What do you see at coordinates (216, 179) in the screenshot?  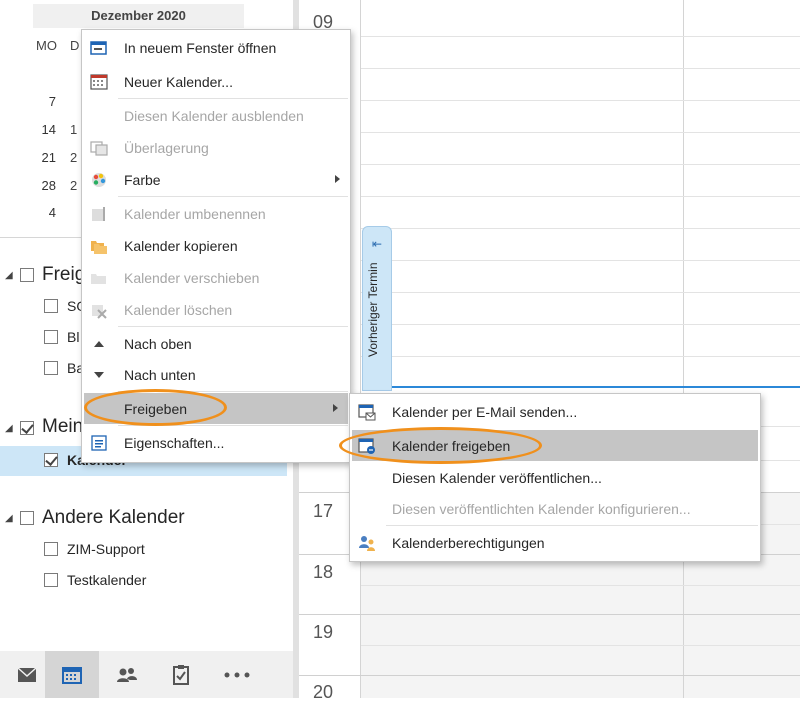 I see `menu-item-color: Farbe` at bounding box center [216, 179].